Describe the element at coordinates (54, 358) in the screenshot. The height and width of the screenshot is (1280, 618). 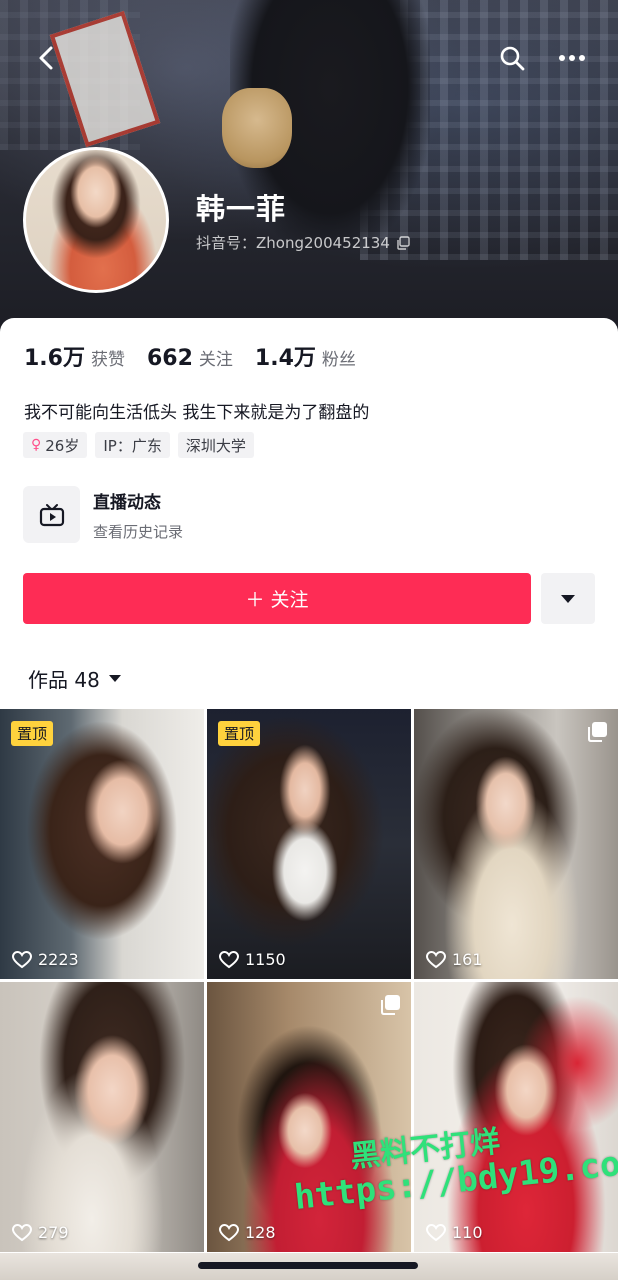
I see `stat-value: 1.6万` at that location.